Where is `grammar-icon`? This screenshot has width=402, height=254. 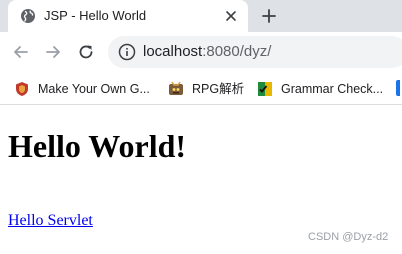 grammar-icon is located at coordinates (265, 89).